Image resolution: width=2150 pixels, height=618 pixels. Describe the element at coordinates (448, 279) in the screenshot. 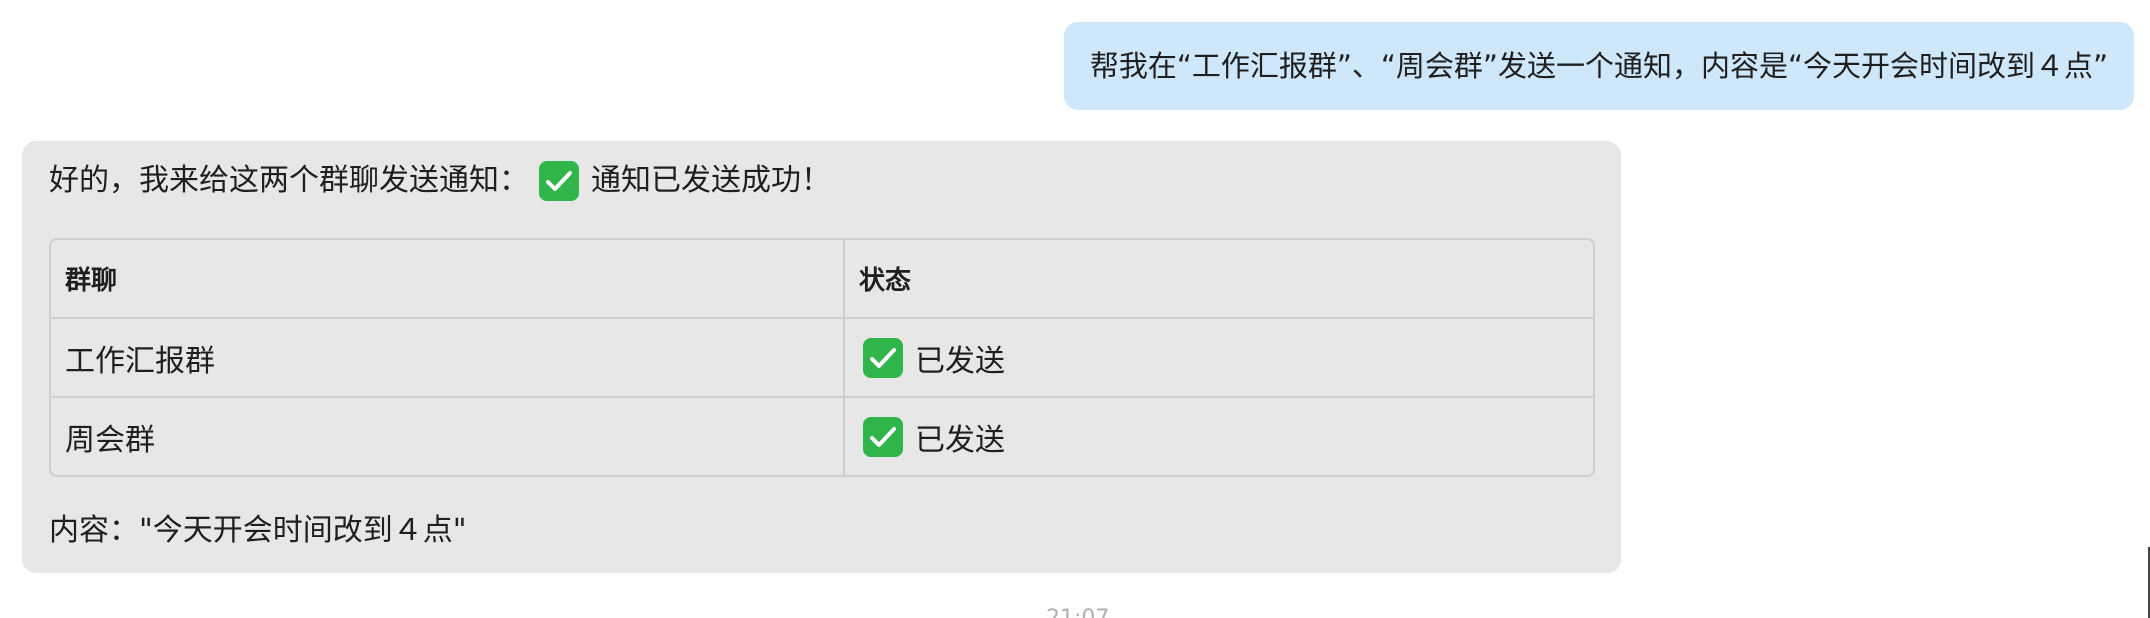

I see `header-group: 群聊` at that location.